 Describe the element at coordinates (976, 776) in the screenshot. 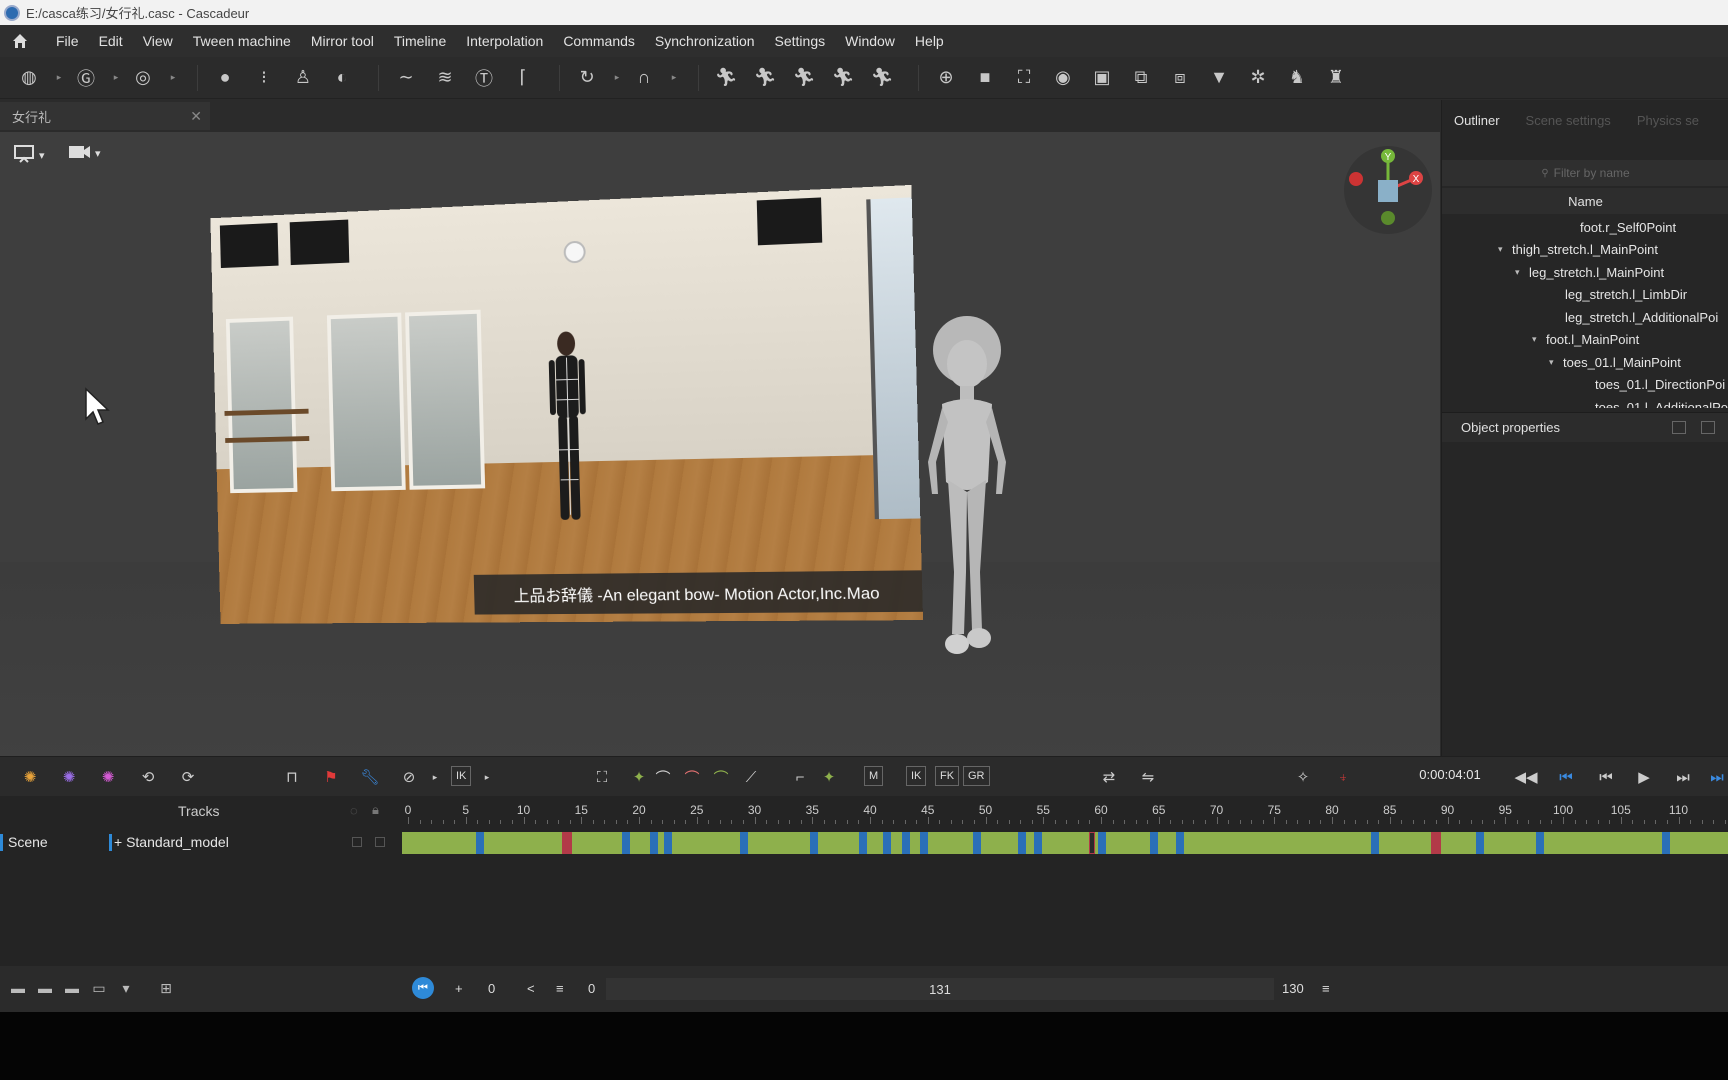

I see `gr-mode-button: GR` at that location.